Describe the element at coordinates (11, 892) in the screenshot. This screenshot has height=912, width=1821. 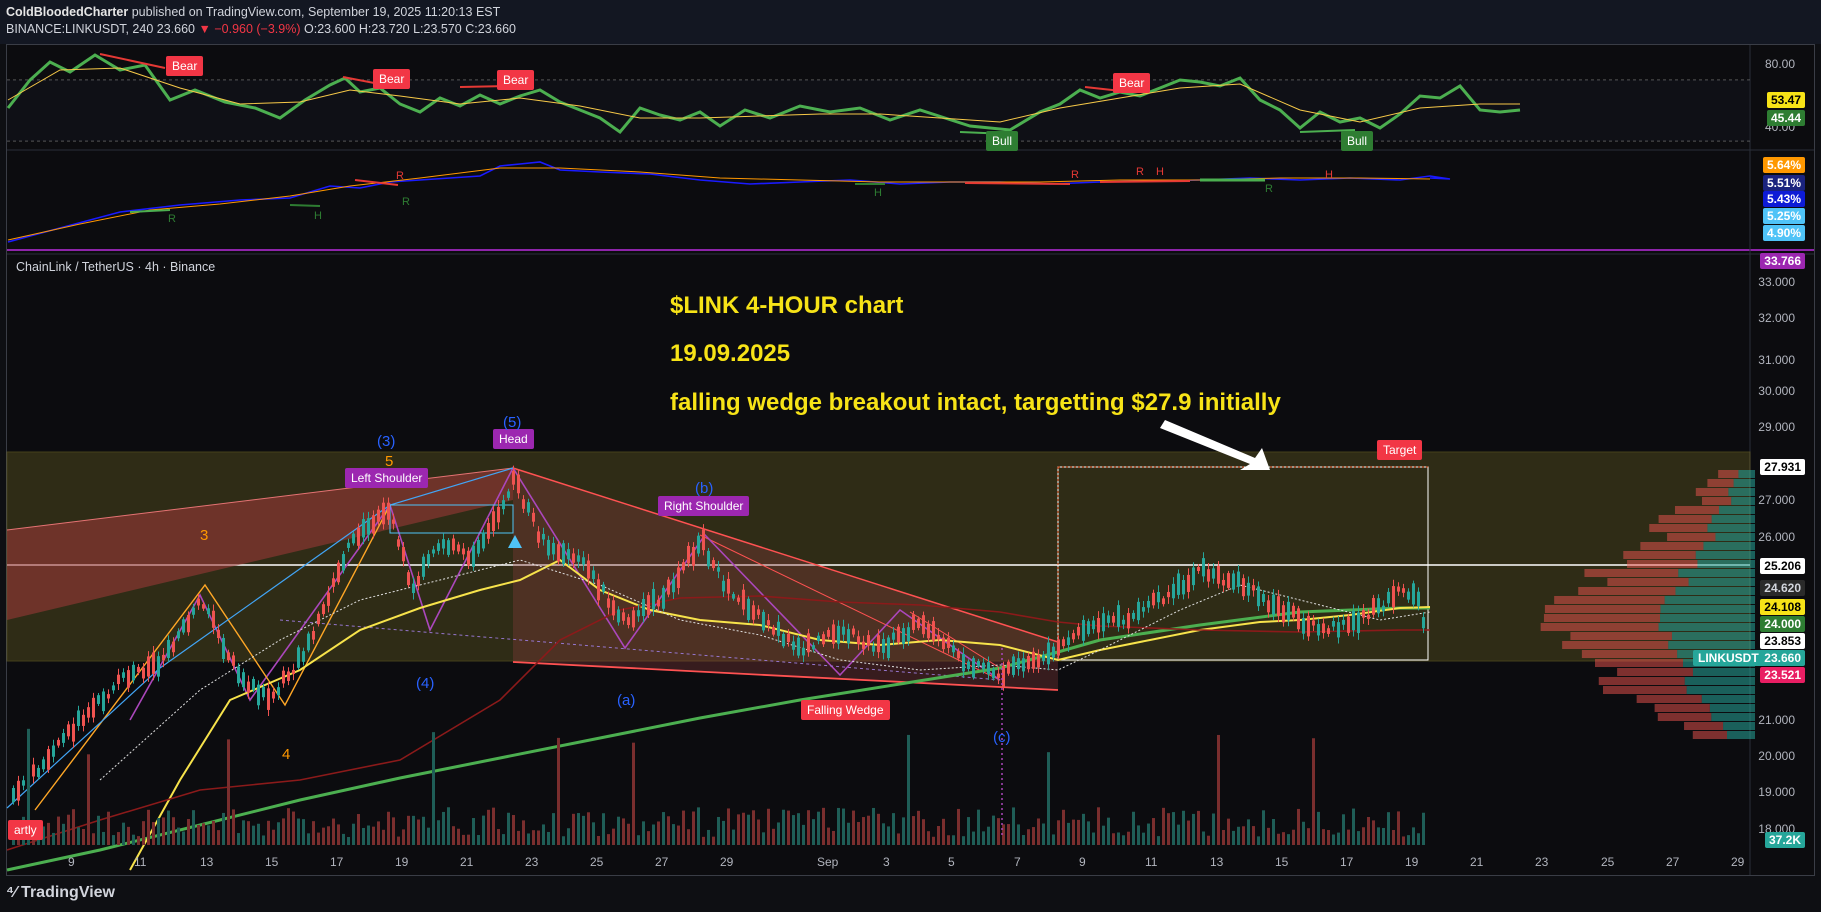
I see `tv-logo-icon: ⁴⁄` at that location.